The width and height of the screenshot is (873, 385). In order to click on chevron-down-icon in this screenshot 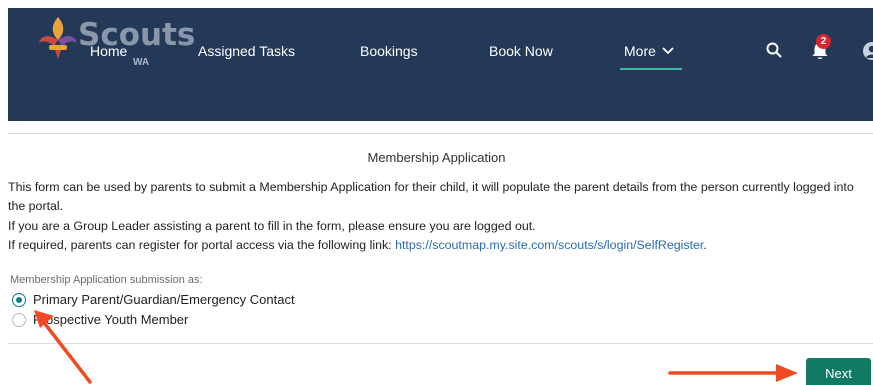, I will do `click(668, 51)`.